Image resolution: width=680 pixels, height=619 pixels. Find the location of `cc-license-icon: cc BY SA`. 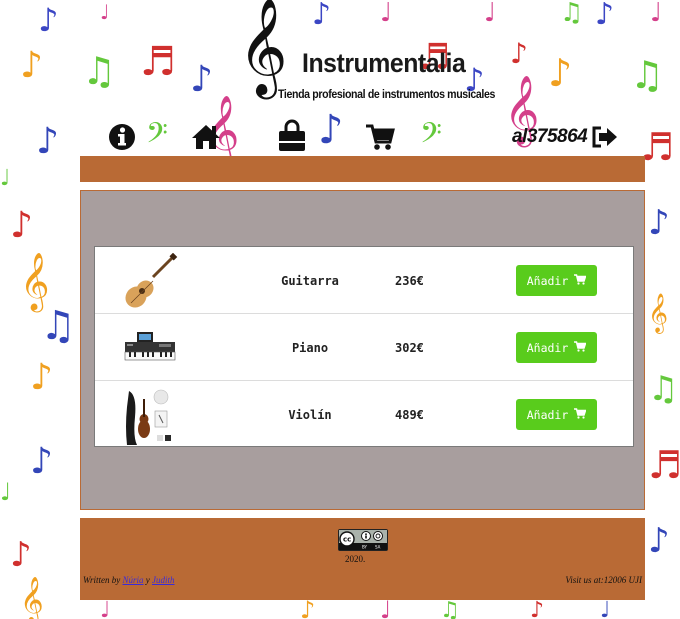

cc-license-icon: cc BY SA is located at coordinates (363, 540).